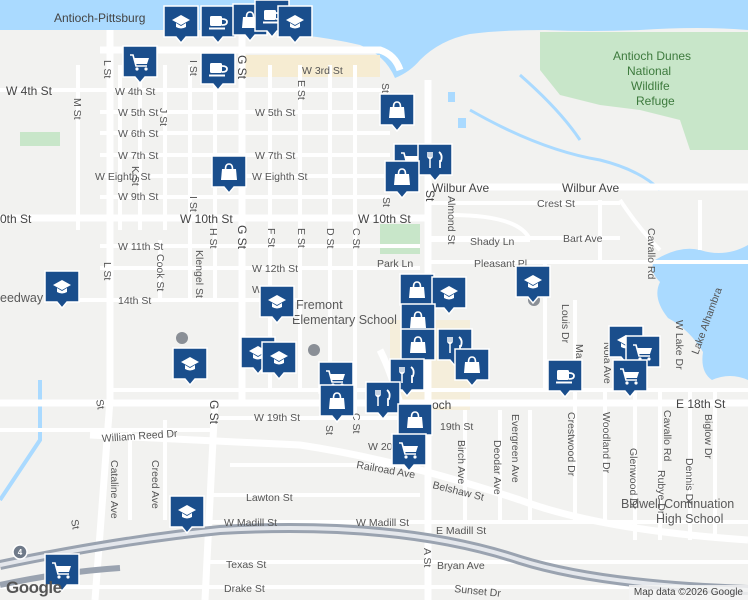 Image resolution: width=748 pixels, height=600 pixels. Describe the element at coordinates (242, 67) in the screenshot. I see `label-g-st: G St` at that location.